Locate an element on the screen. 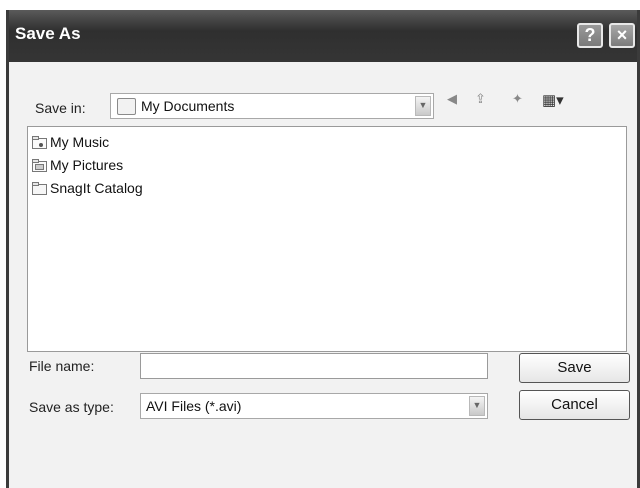  cancel-button: Cancel is located at coordinates (574, 405).